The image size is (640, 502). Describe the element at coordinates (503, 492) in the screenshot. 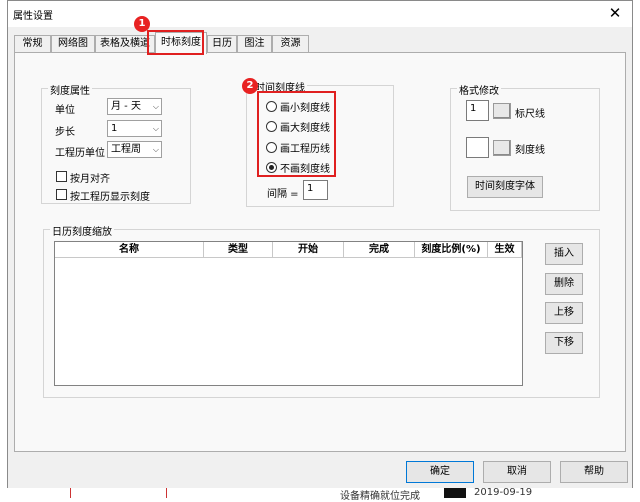

I see `background-date: 2019-09-19` at that location.